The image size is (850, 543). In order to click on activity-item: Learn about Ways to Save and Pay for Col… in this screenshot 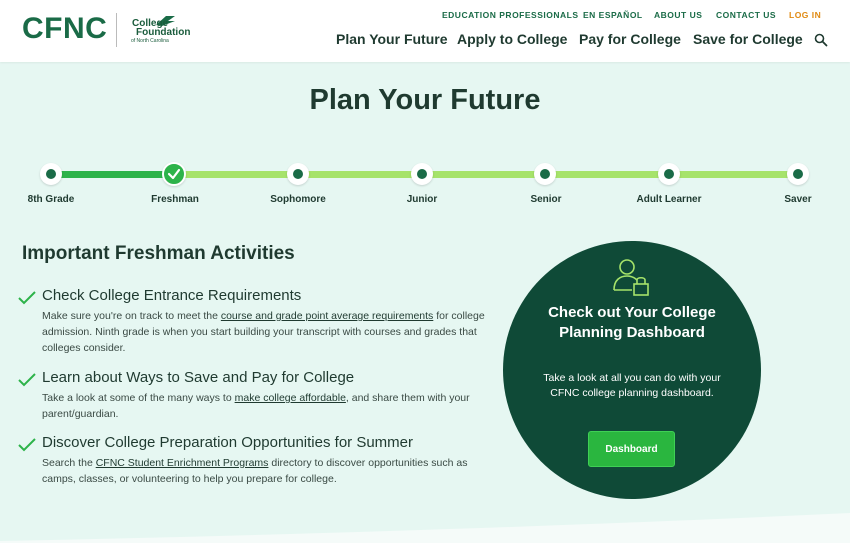, I will do `click(253, 394)`.